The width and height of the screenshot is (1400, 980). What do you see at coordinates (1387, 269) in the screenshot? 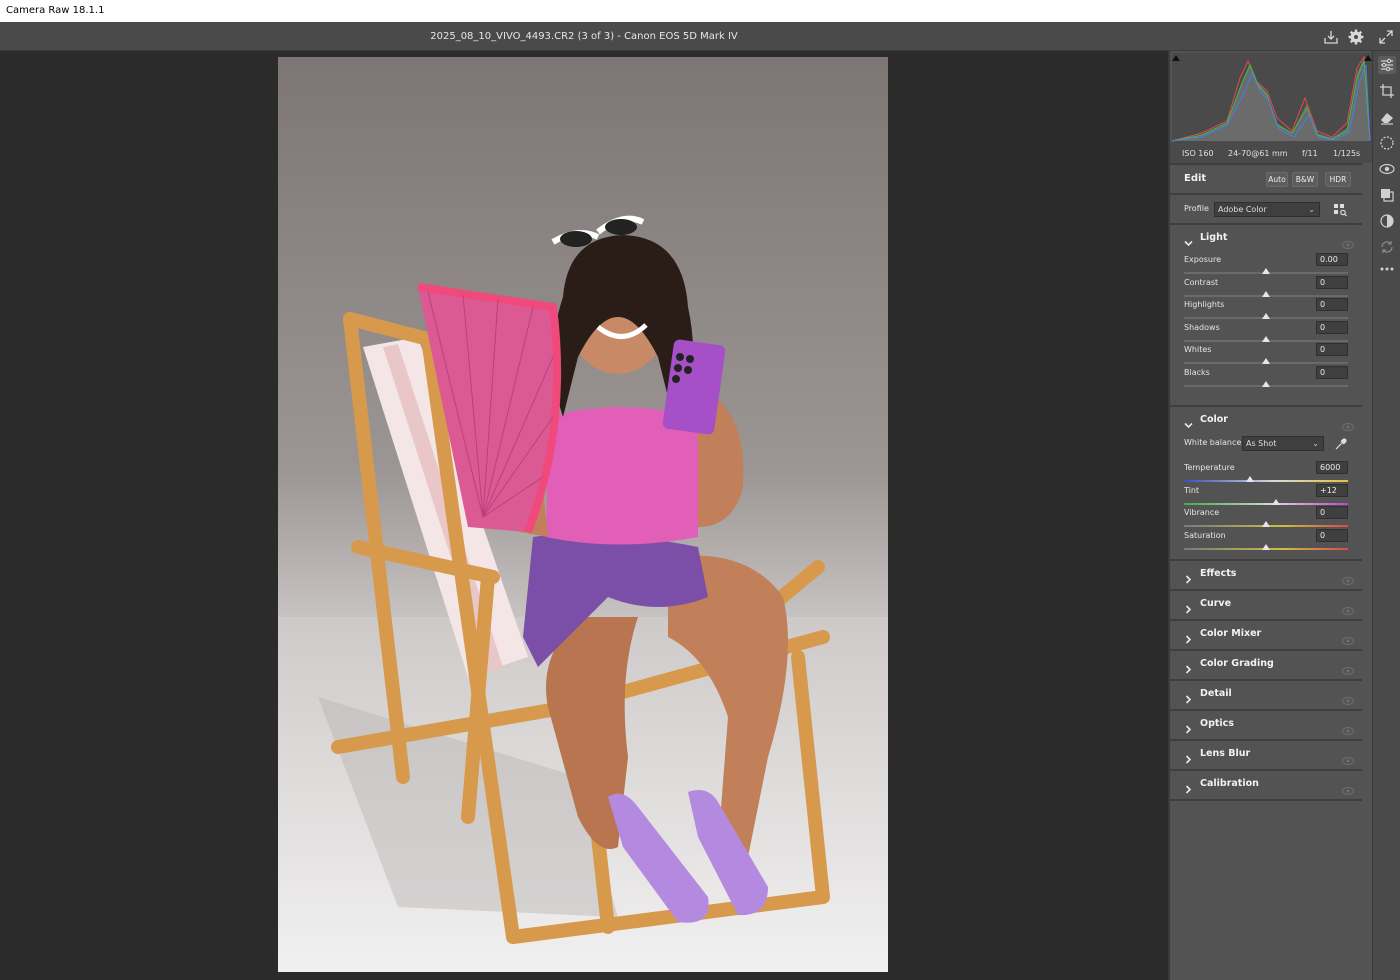
I see `more-icon` at bounding box center [1387, 269].